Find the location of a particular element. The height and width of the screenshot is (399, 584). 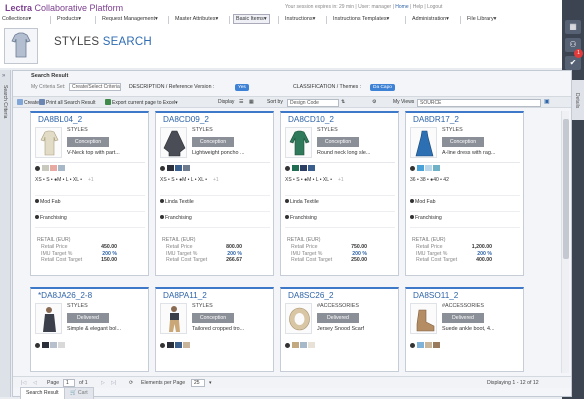

checklist-icon: ✔ is located at coordinates (573, 63).